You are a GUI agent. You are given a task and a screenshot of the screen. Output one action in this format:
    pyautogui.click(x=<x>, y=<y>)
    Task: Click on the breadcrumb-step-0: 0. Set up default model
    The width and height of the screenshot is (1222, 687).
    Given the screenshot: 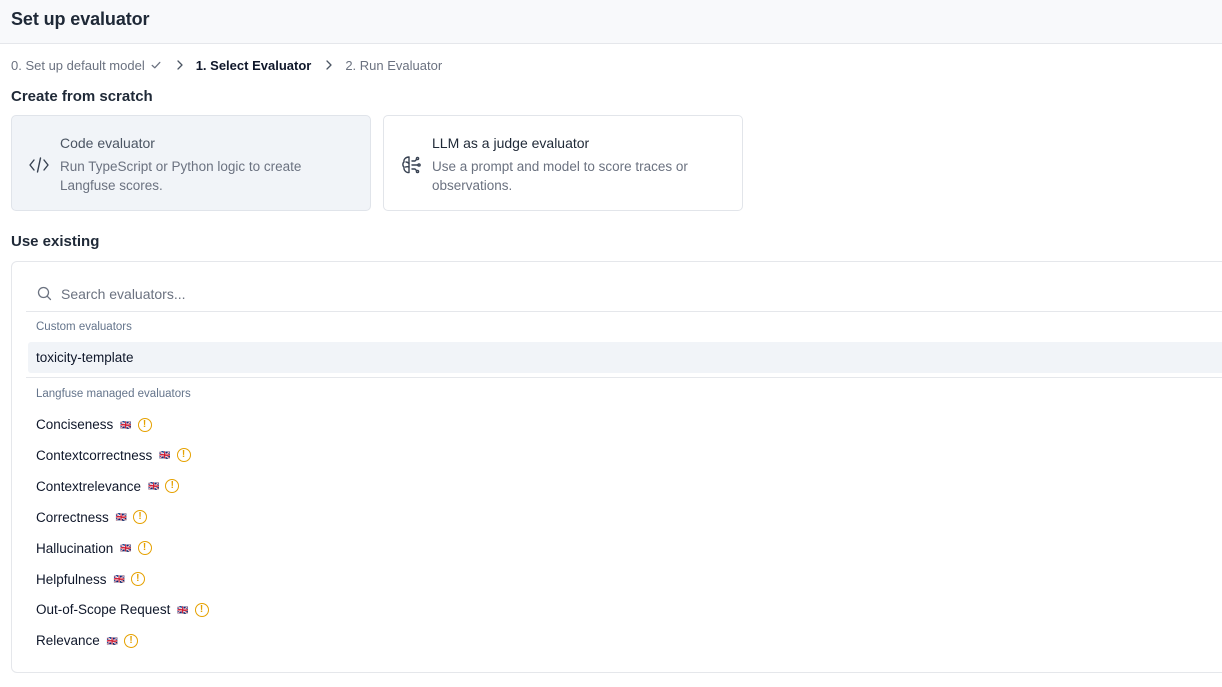 What is the action you would take?
    pyautogui.click(x=86, y=65)
    